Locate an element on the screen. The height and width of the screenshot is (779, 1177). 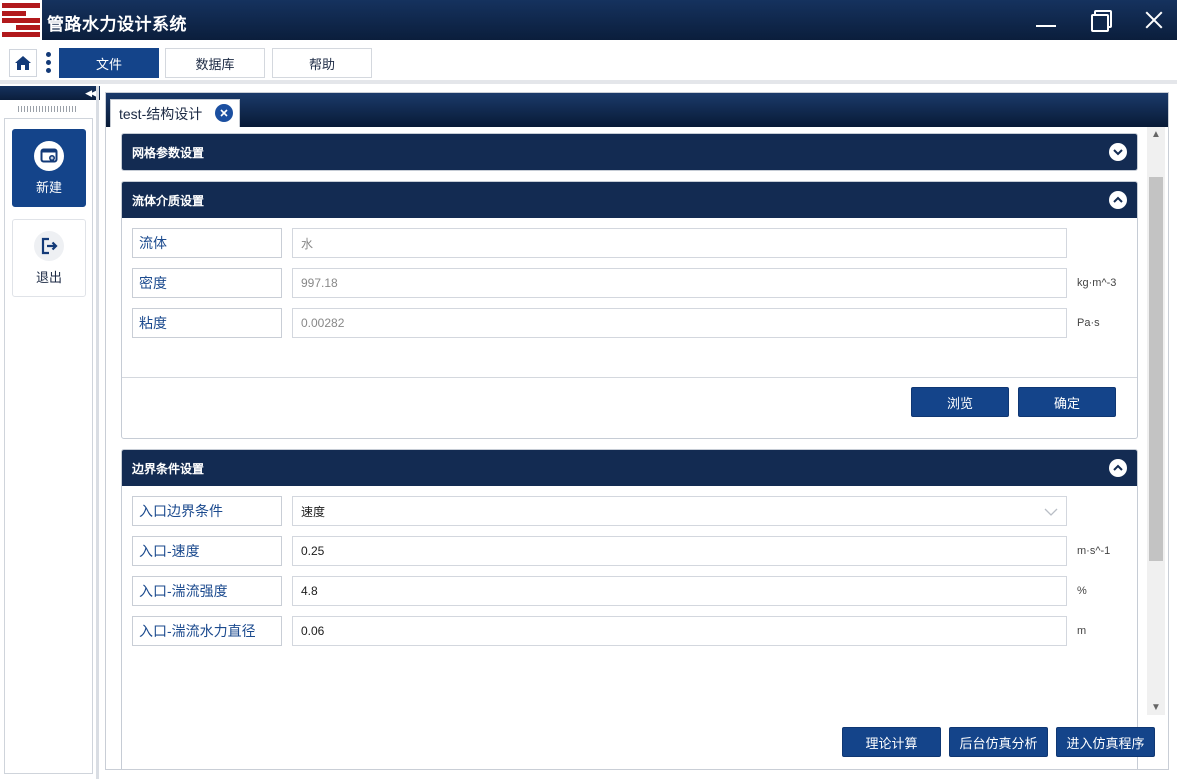
scroll-up-icon: ▲ is located at coordinates (1156, 134).